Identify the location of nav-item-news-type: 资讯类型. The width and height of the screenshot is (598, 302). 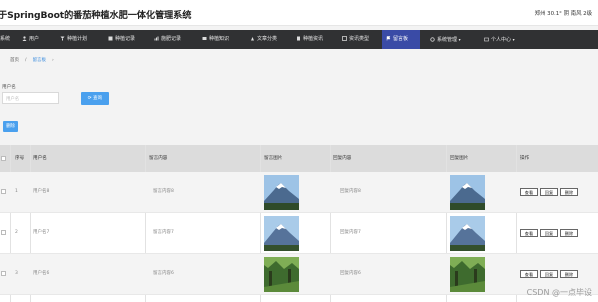
(355, 39).